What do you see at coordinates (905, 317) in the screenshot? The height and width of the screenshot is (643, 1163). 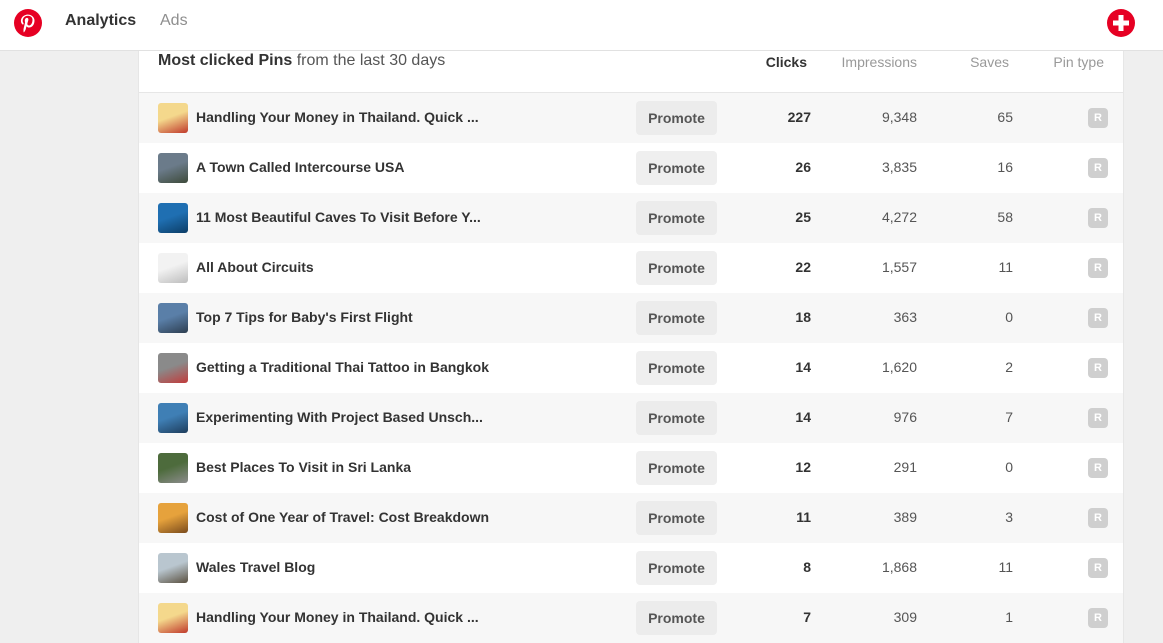 I see `impressions-value: 363` at bounding box center [905, 317].